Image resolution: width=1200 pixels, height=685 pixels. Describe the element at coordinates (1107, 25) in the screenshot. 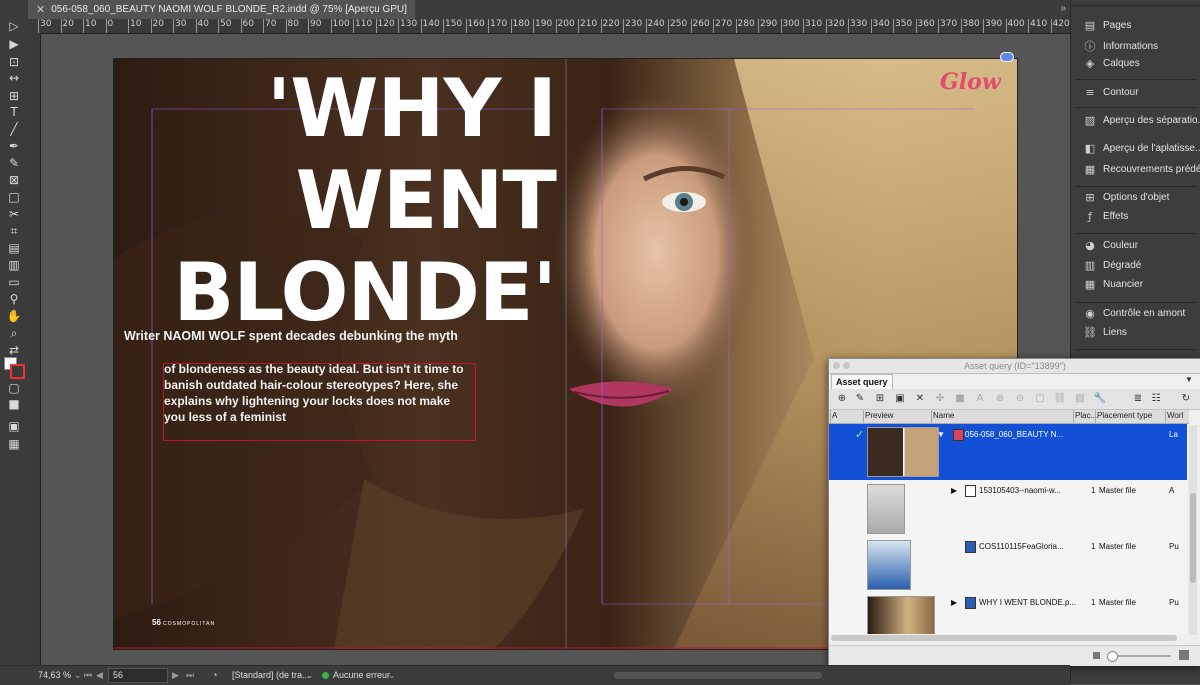

I see `panel-item-pages: ▤ Pages` at that location.